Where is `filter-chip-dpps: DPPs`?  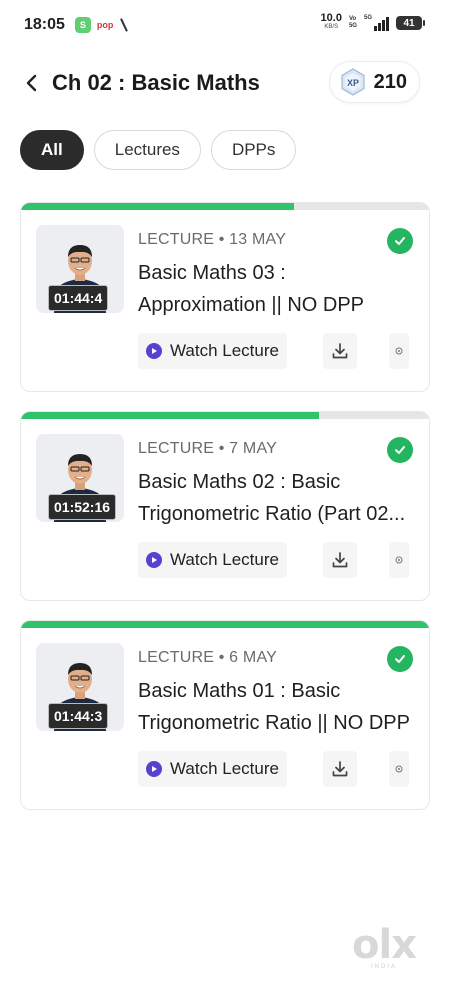 filter-chip-dpps: DPPs is located at coordinates (253, 150).